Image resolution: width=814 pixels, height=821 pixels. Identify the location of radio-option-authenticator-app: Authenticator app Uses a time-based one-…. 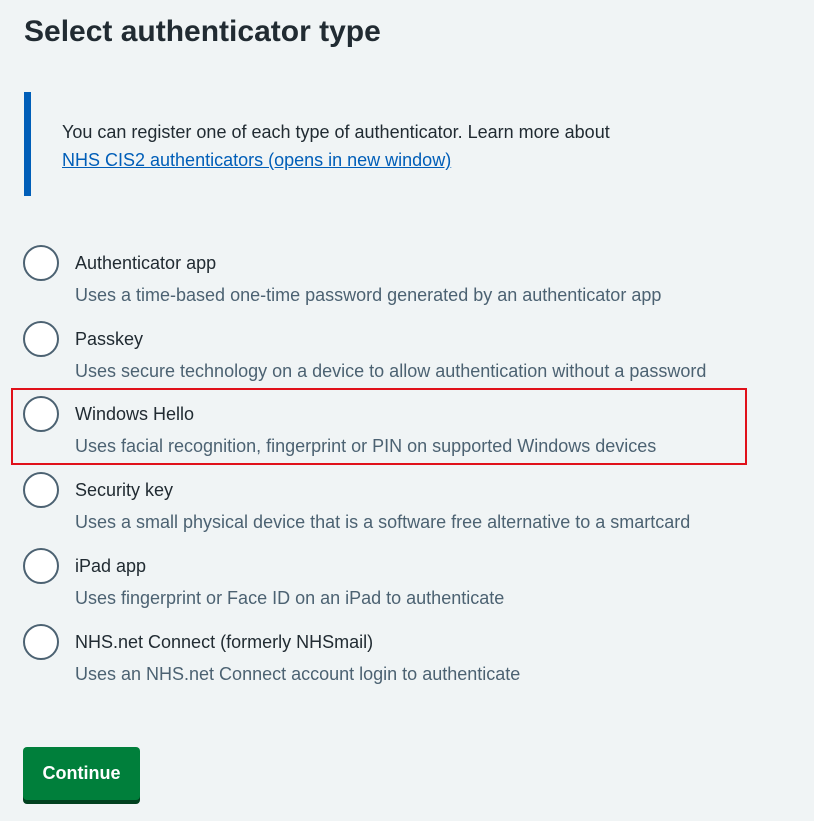
(412, 280).